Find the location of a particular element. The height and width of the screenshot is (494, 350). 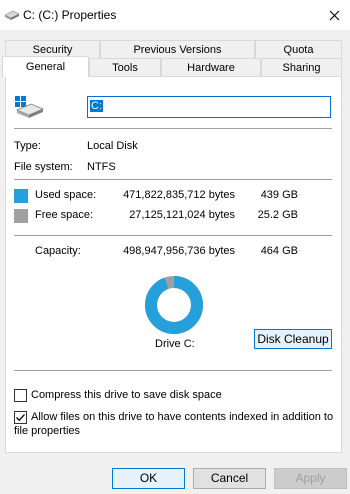

checkmark-icon is located at coordinates (20, 418).